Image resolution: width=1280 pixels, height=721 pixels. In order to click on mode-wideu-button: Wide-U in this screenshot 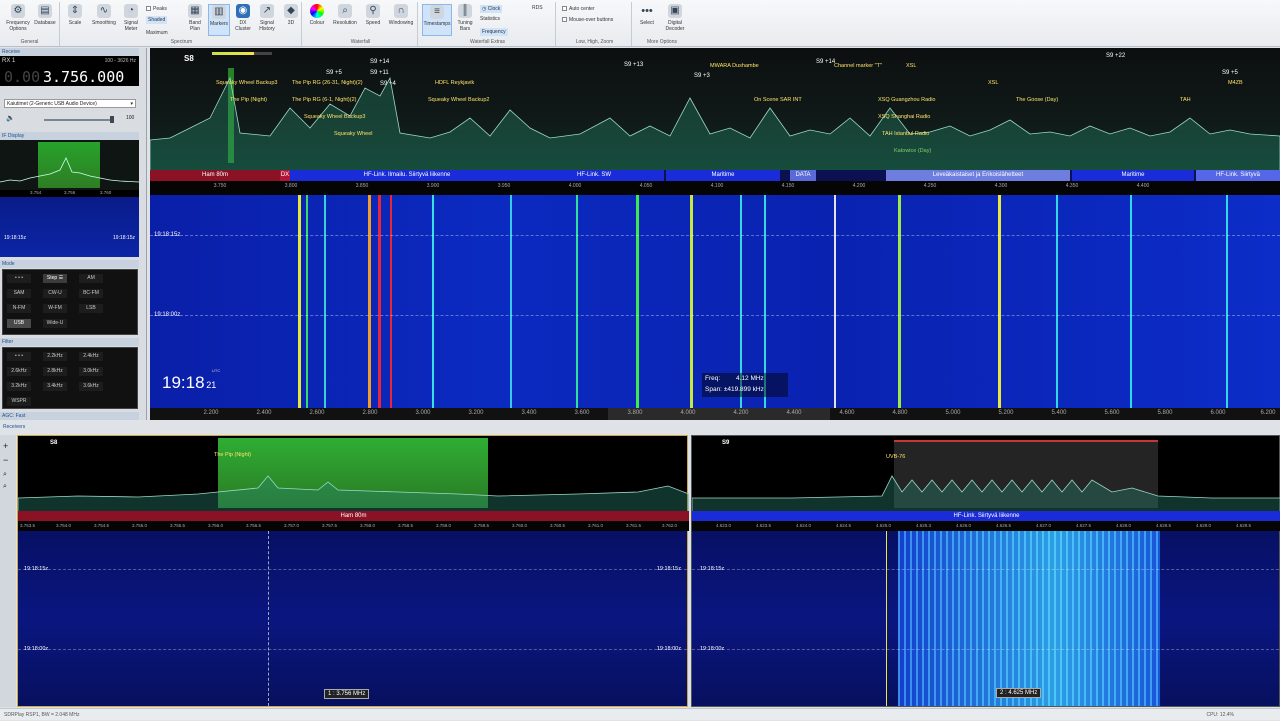, I will do `click(55, 323)`.